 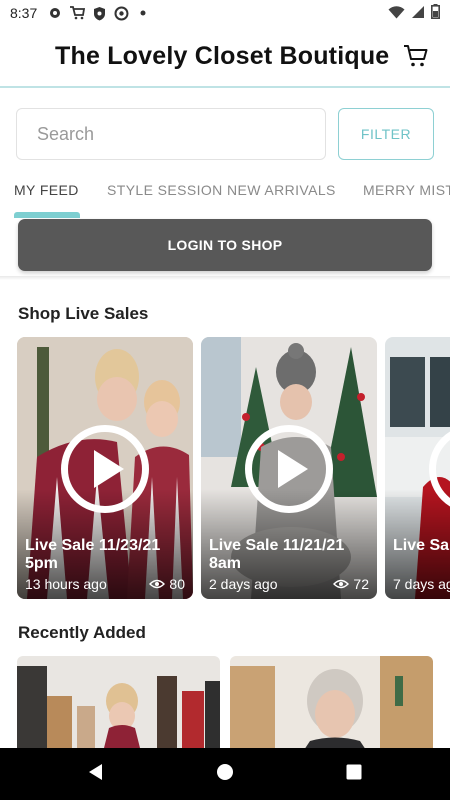 I want to click on back-button, so click(x=96, y=774).